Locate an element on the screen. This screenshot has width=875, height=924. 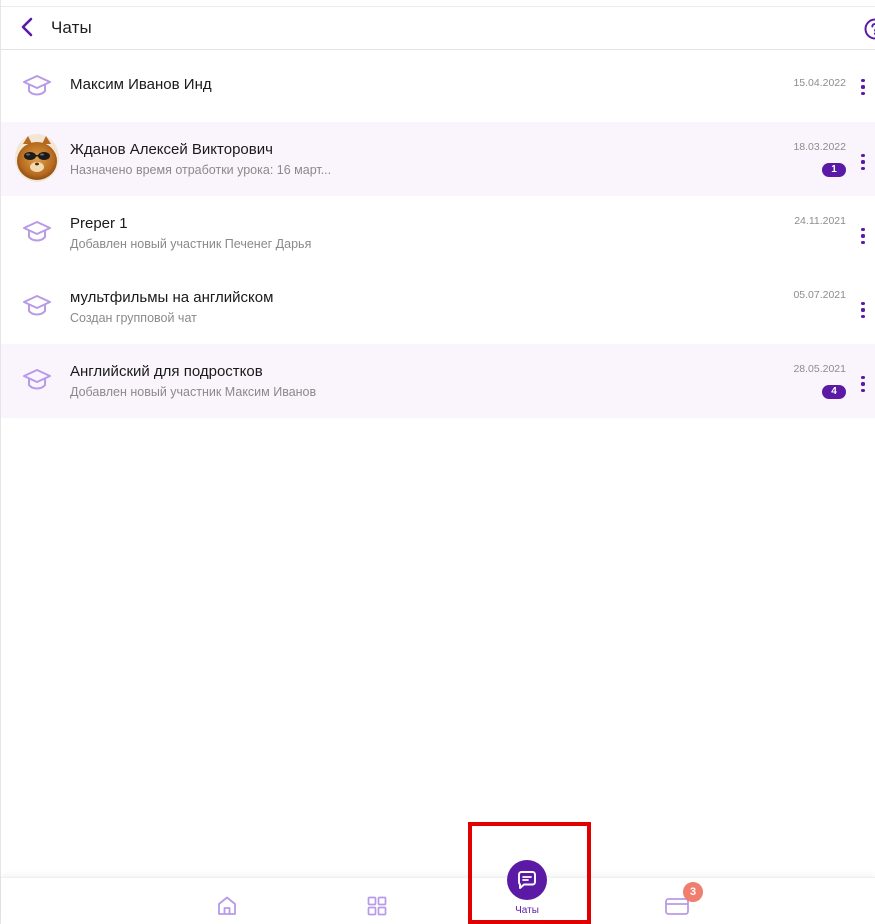
chat-name: мультфильмы на английском is located at coordinates (172, 297).